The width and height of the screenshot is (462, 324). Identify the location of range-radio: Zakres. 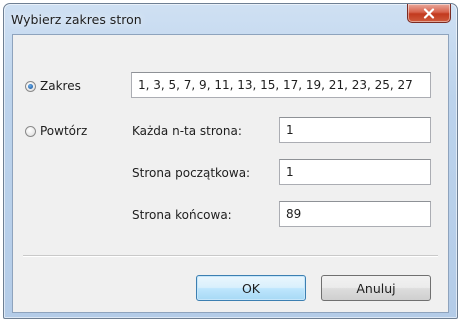
(53, 86).